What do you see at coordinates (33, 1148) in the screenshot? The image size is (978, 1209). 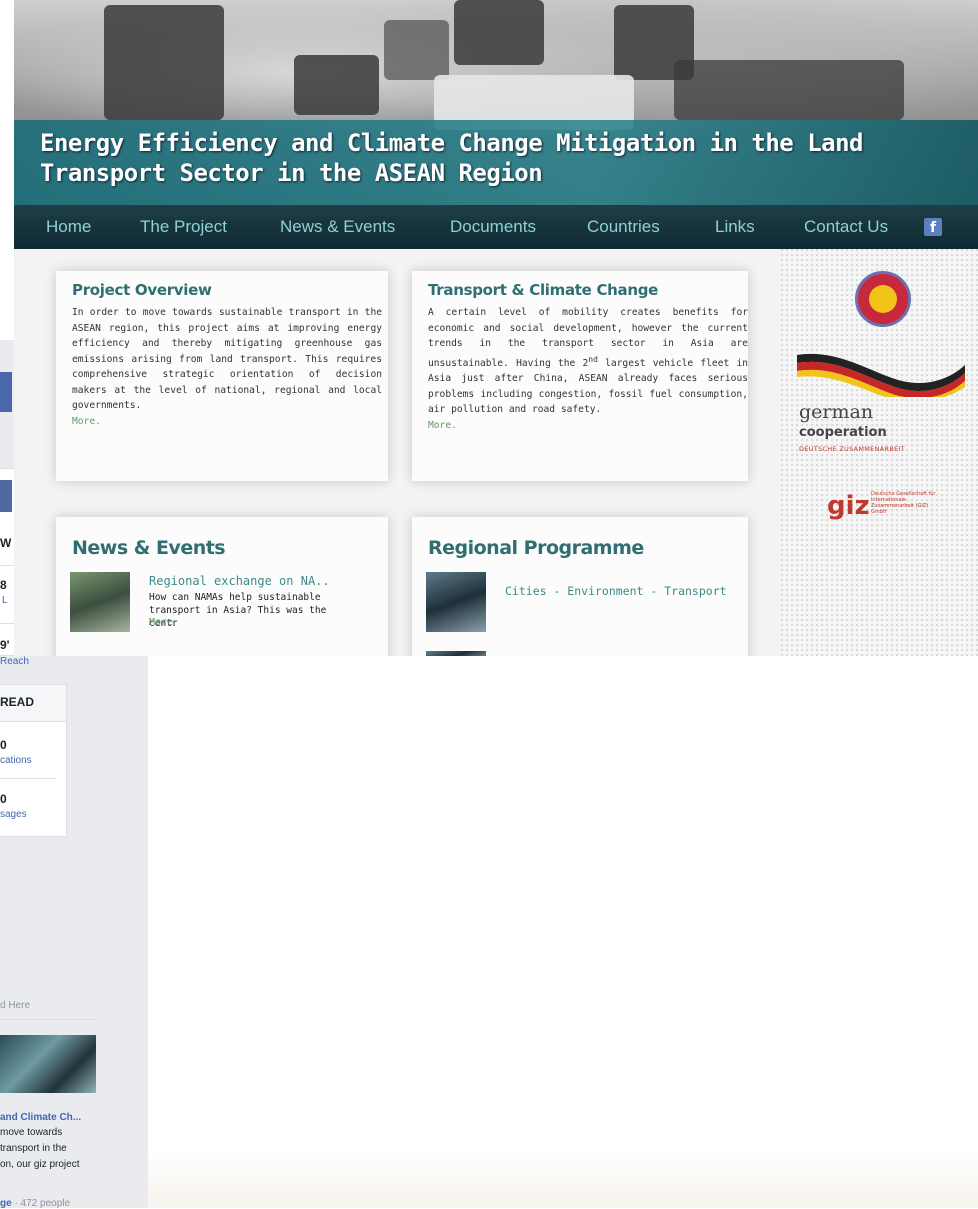 I see `fb-post-line: transport in the` at bounding box center [33, 1148].